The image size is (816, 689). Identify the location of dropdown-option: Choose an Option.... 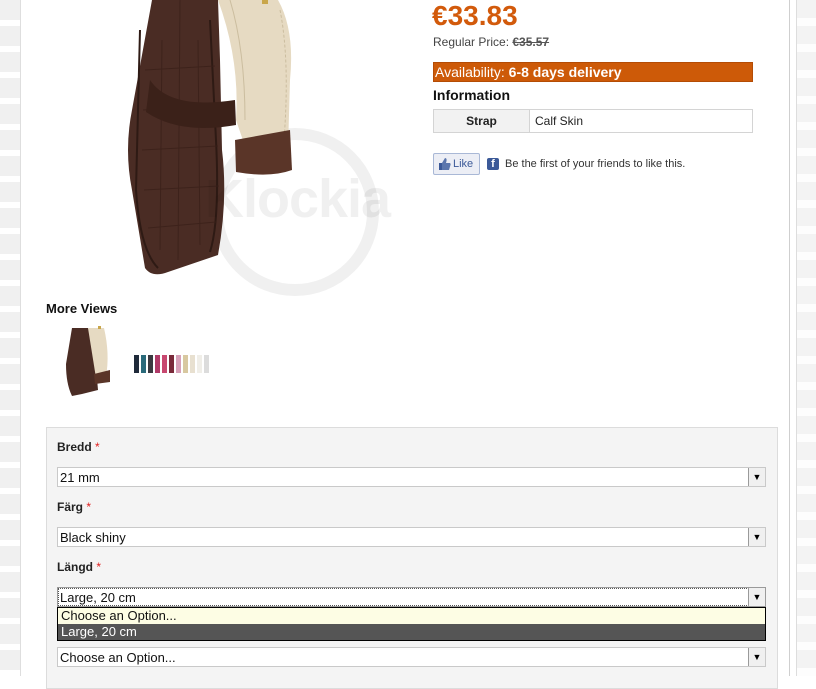
(411, 616).